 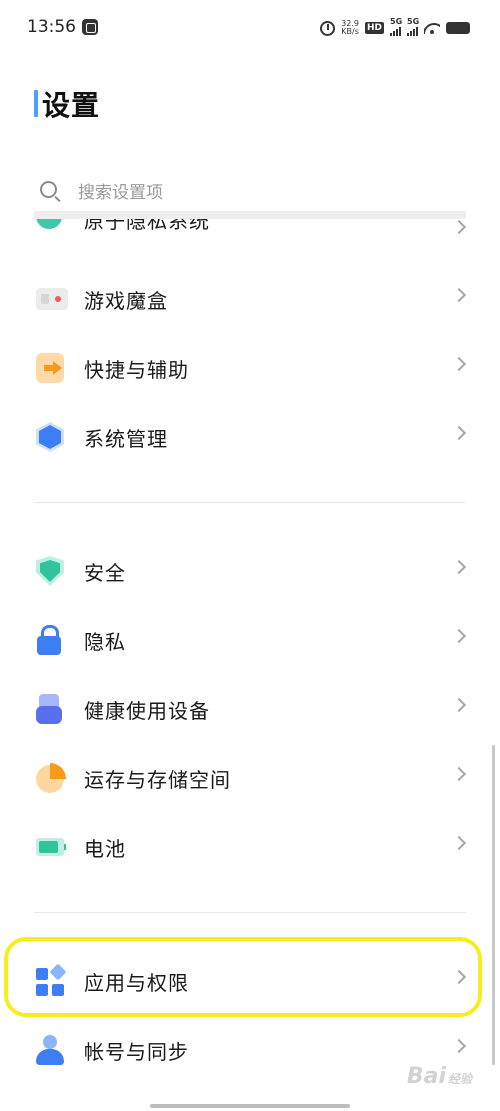 I want to click on alarm-icon, so click(x=328, y=28).